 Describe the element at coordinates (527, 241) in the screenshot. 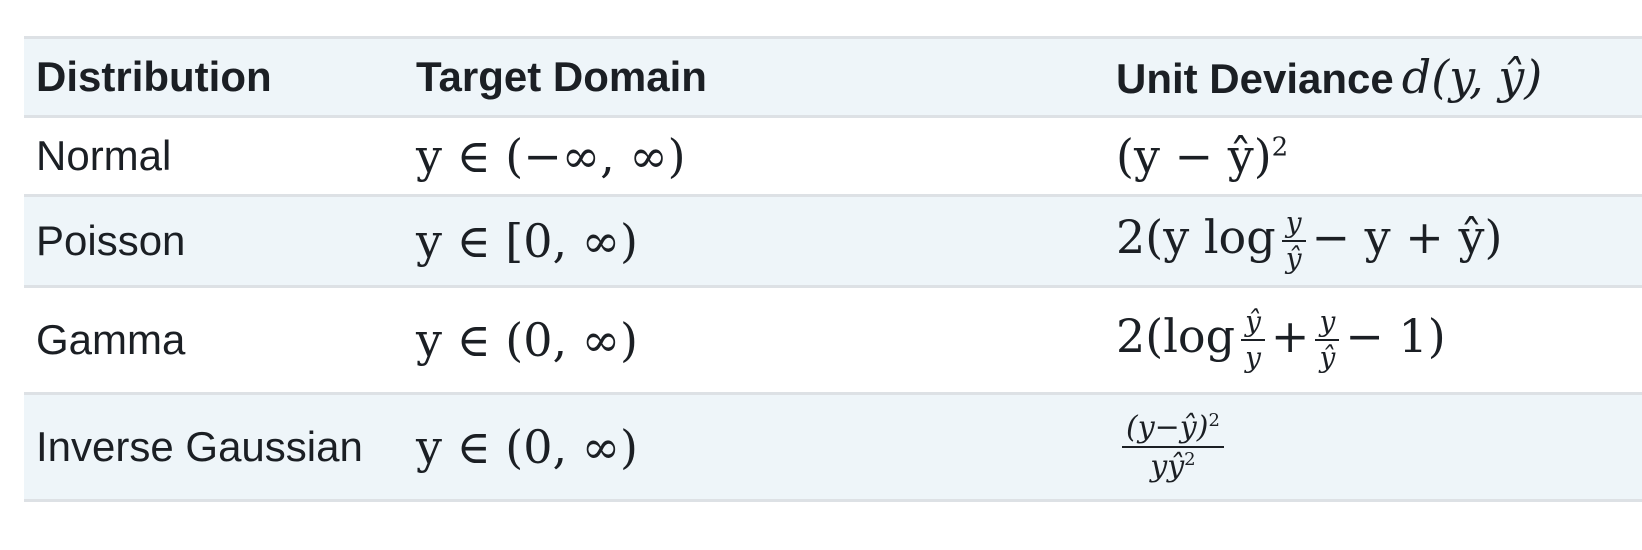

I see `domain-cell: y ∈ [0, ∞)` at that location.